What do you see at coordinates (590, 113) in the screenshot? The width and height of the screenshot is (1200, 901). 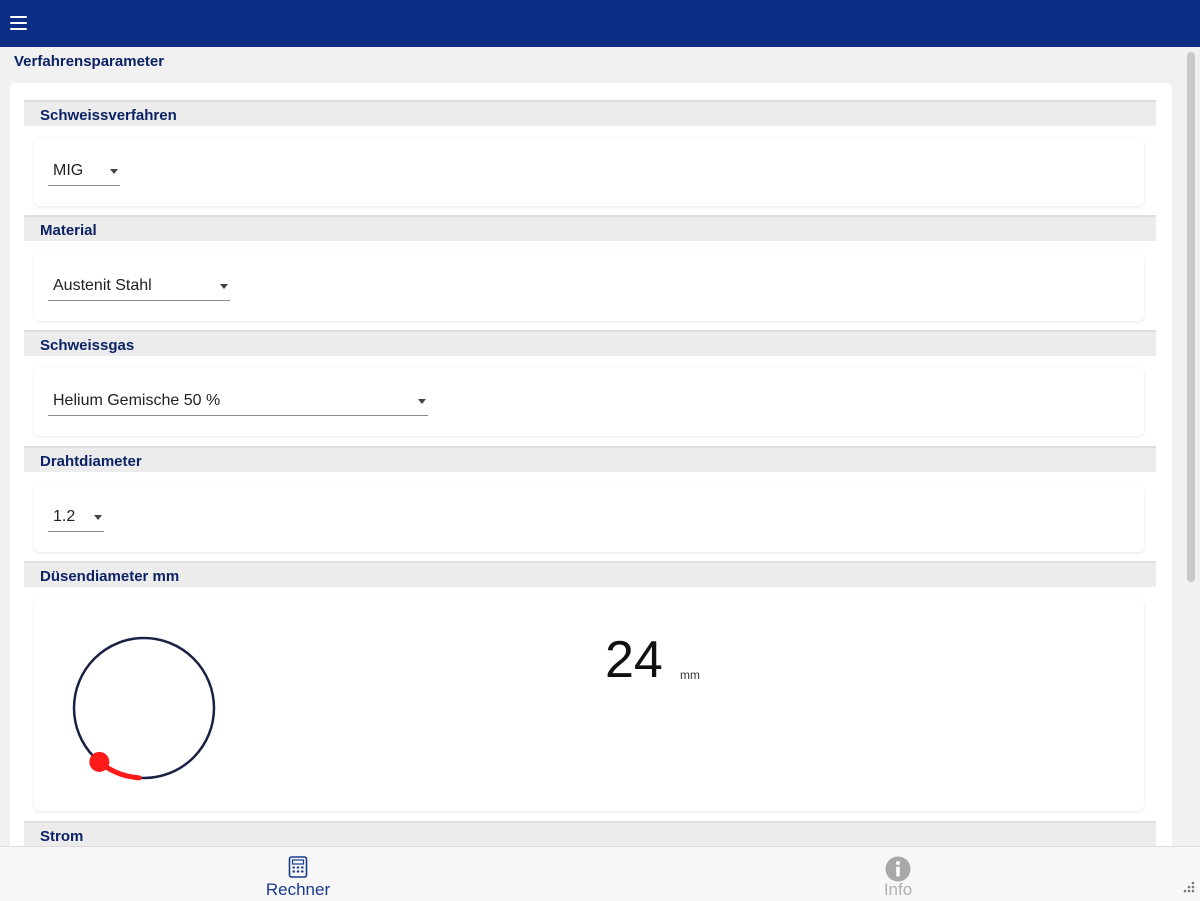 I see `section-header-process: Schweissverfahren` at bounding box center [590, 113].